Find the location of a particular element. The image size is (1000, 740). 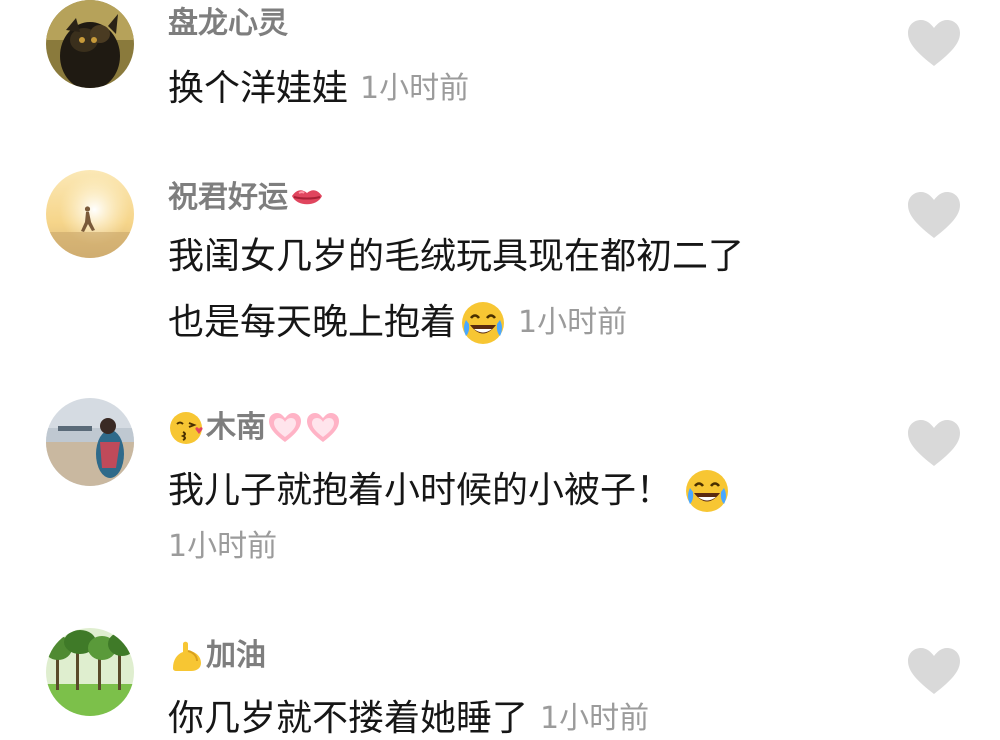

flexed-biceps-icon is located at coordinates (187, 656).